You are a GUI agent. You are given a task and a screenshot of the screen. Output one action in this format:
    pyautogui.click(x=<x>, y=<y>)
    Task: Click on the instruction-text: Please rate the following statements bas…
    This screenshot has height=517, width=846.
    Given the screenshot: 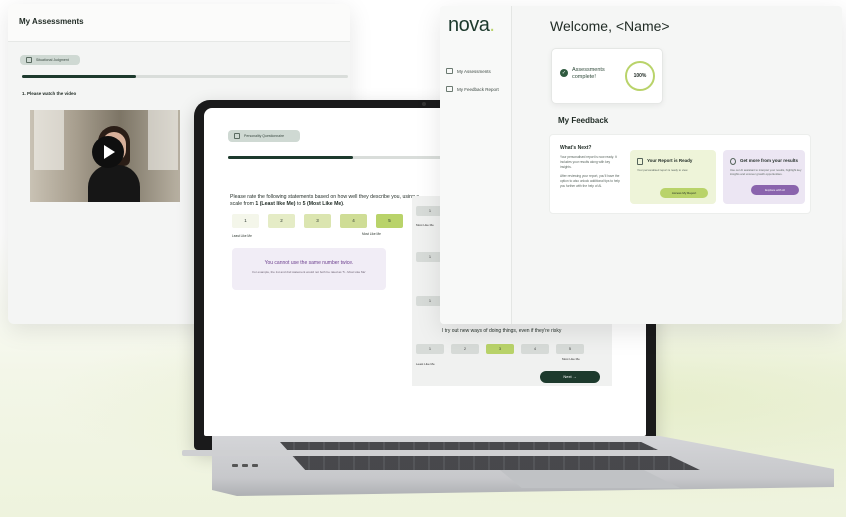 What is the action you would take?
    pyautogui.click(x=325, y=201)
    